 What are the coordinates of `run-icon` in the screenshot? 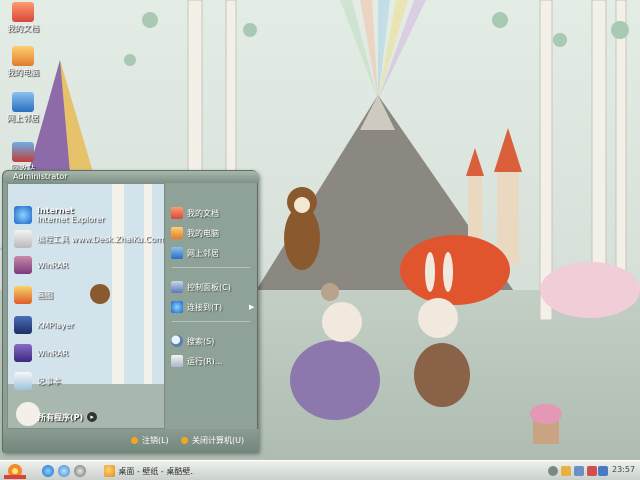 It's located at (177, 361).